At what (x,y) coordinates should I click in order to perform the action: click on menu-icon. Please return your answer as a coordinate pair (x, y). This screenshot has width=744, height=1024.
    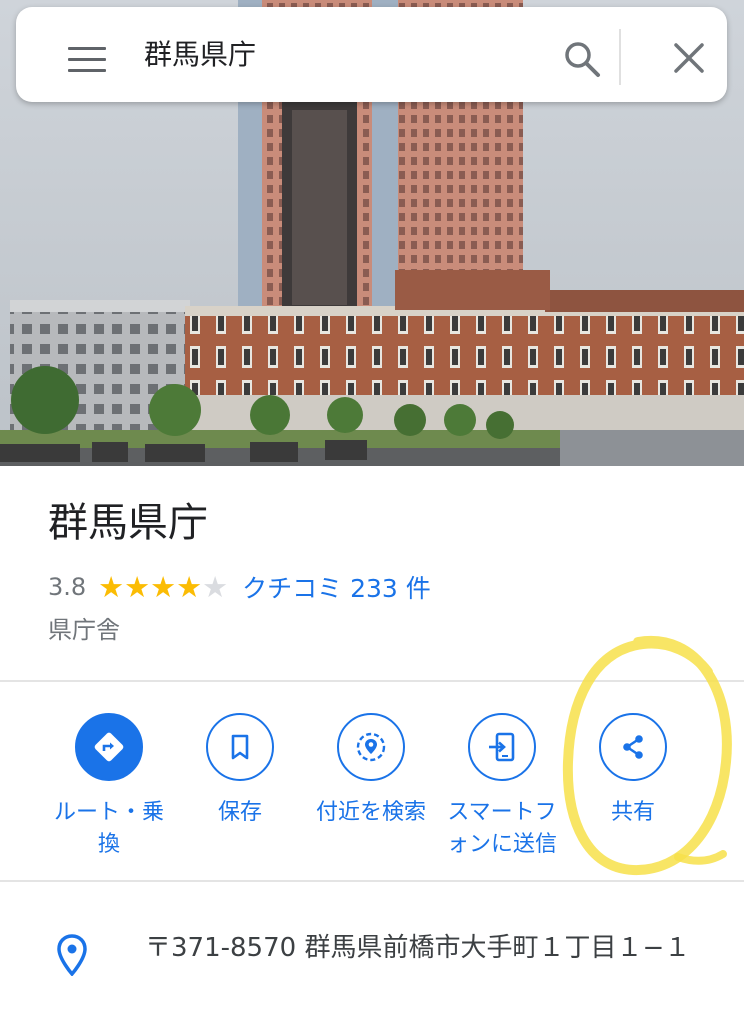
    Looking at the image, I should click on (87, 61).